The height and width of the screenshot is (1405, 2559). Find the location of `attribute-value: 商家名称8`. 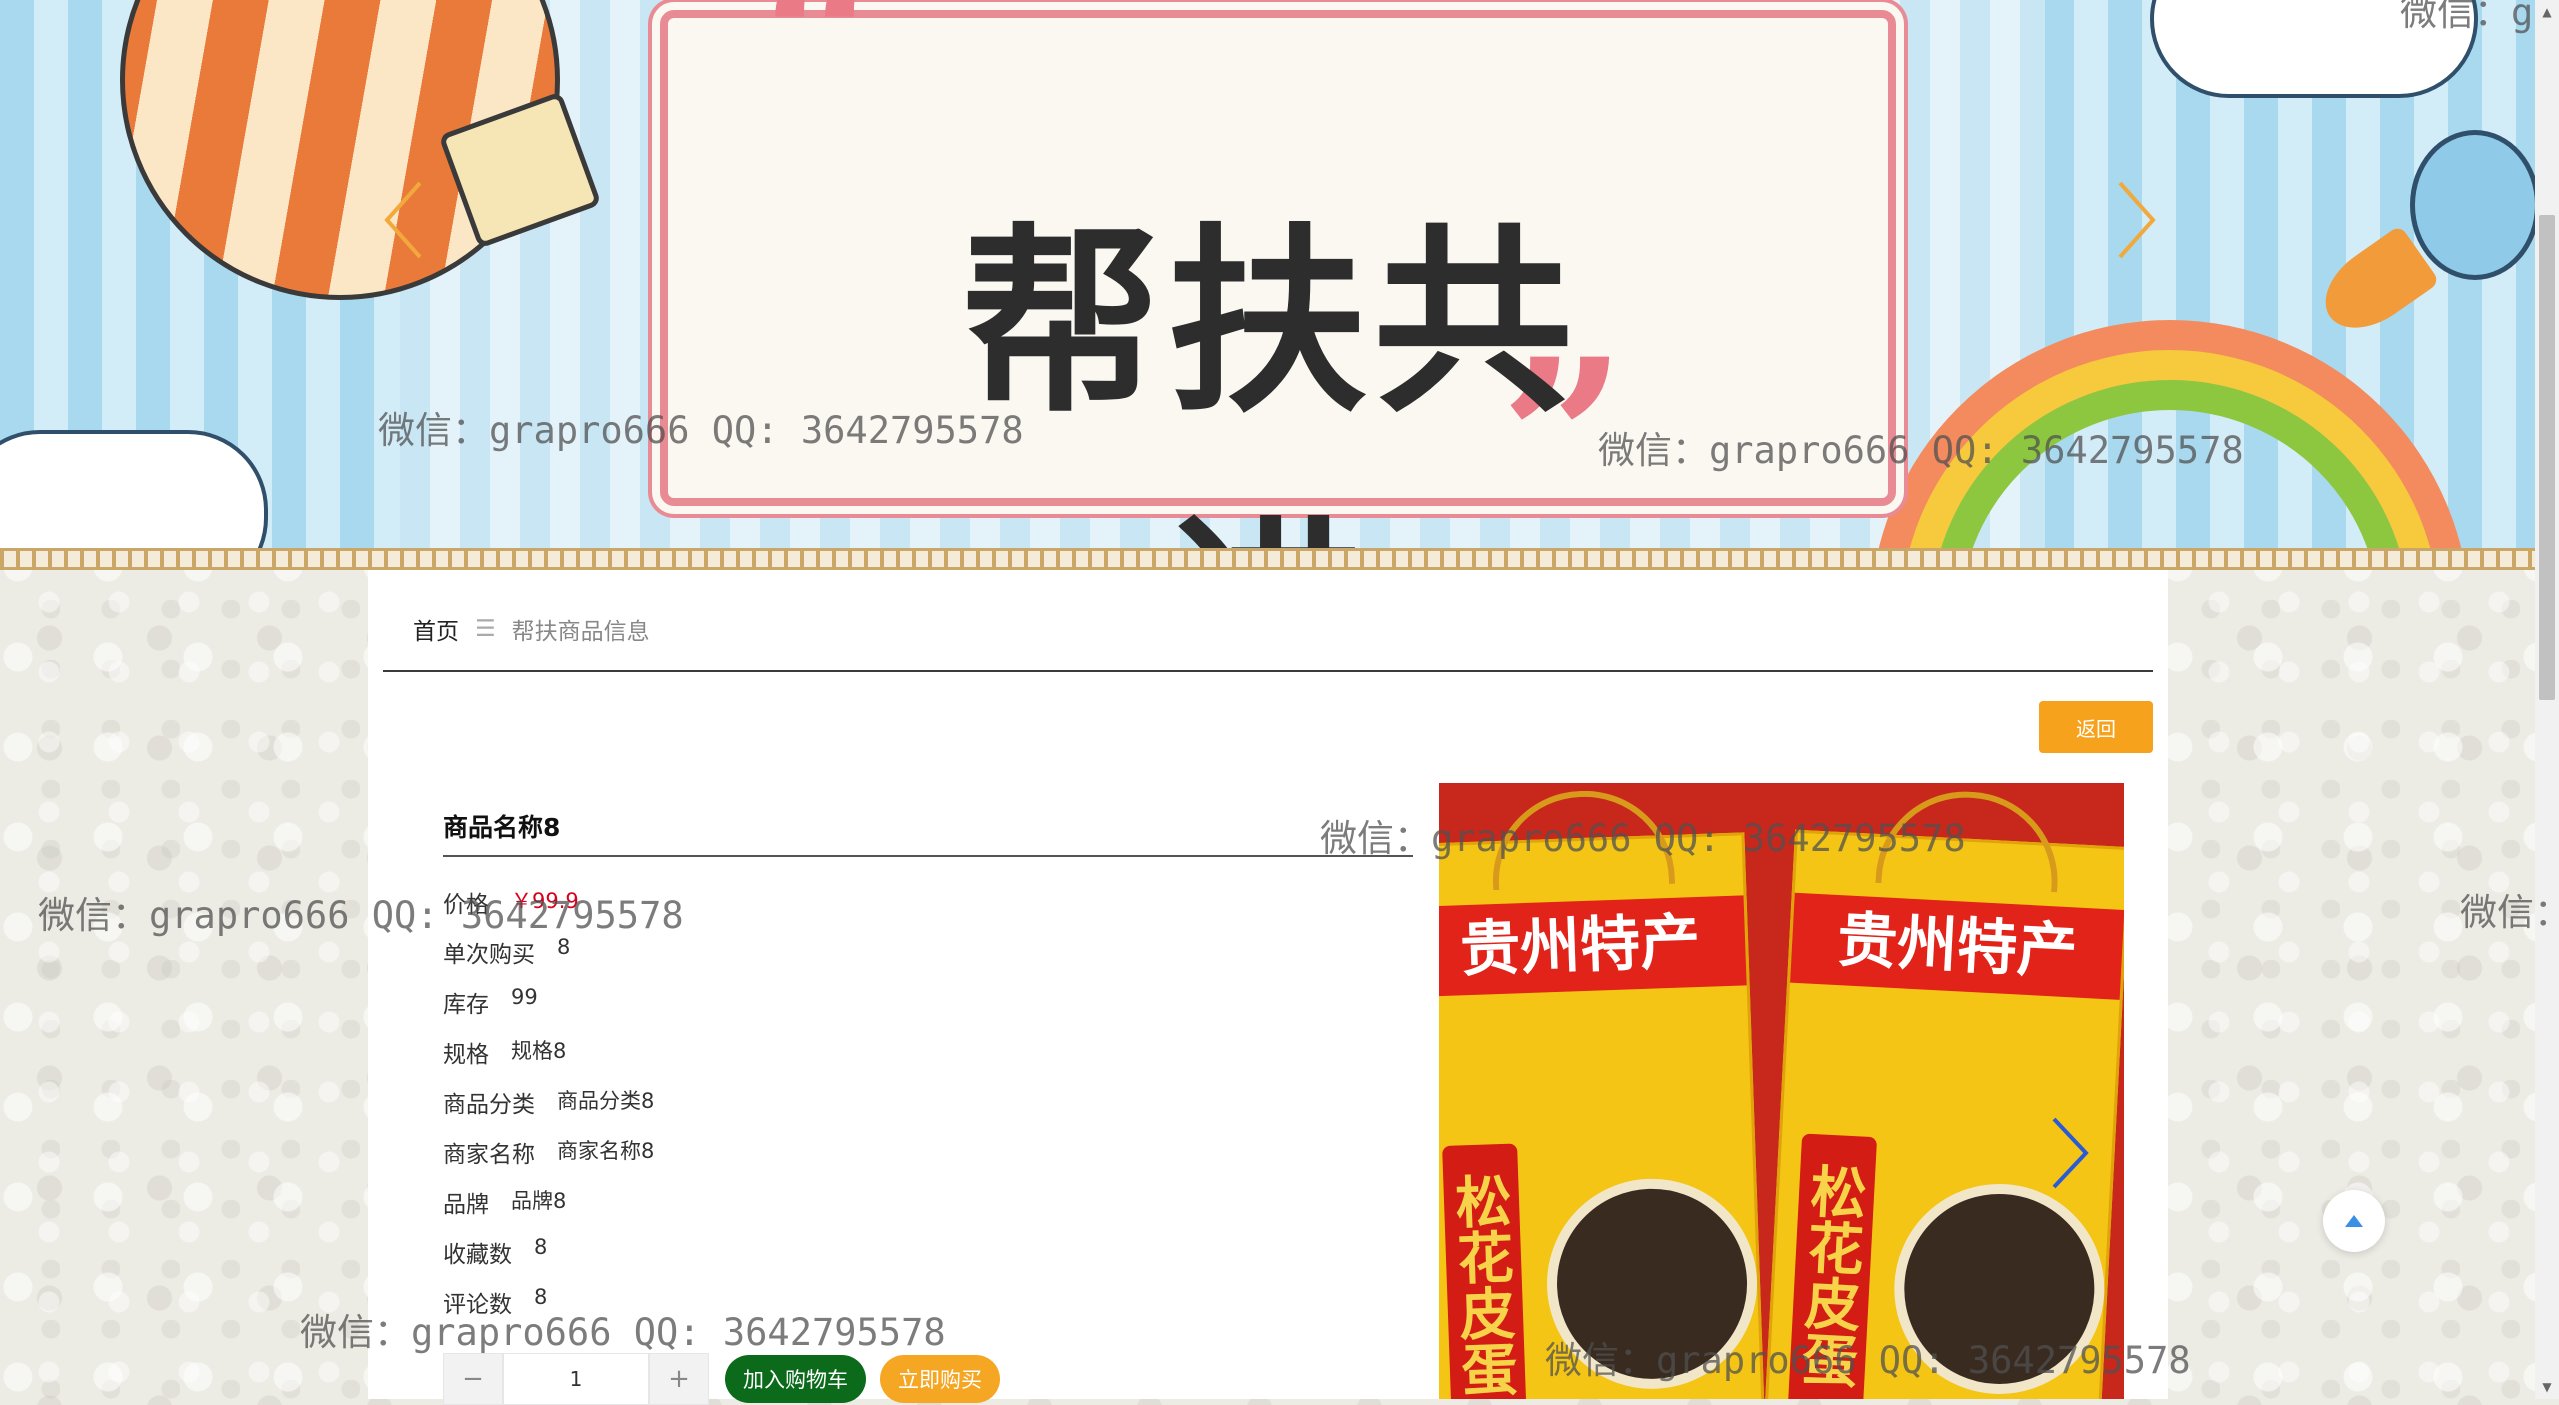

attribute-value: 商家名称8 is located at coordinates (606, 1151).